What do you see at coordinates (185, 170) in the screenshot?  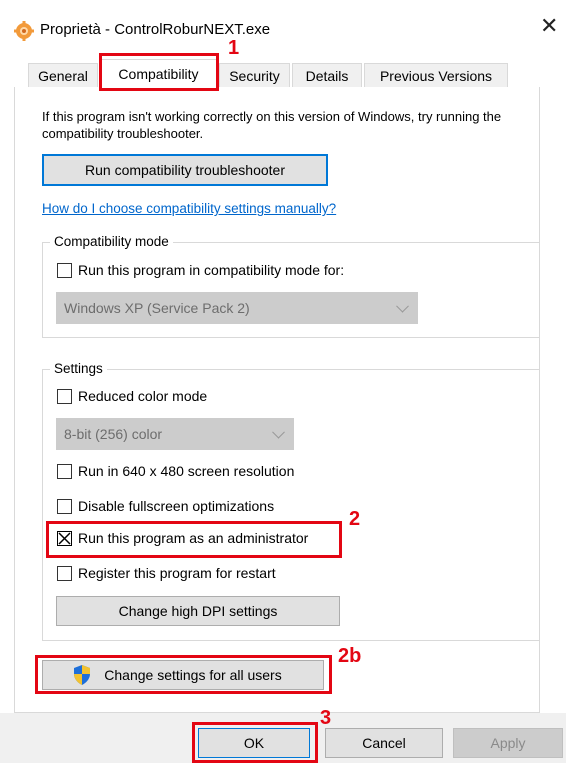 I see `run-troubleshooter-button: Run compatibility troubleshooter` at bounding box center [185, 170].